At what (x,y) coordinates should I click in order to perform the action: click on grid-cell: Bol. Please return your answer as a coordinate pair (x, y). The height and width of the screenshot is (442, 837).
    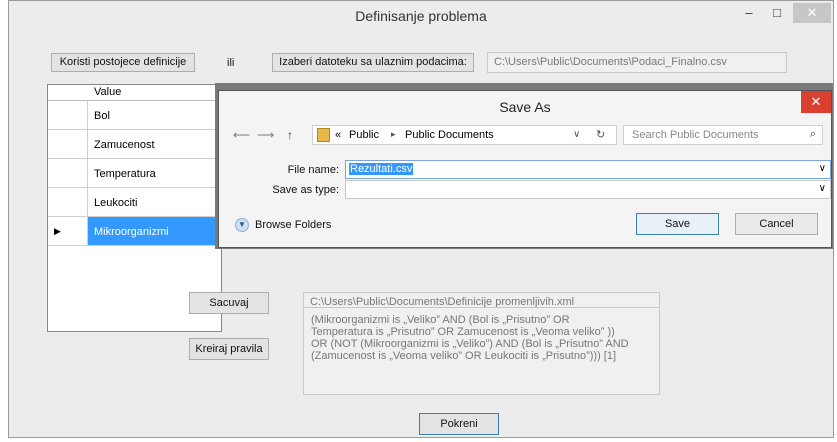
    Looking at the image, I should click on (154, 115).